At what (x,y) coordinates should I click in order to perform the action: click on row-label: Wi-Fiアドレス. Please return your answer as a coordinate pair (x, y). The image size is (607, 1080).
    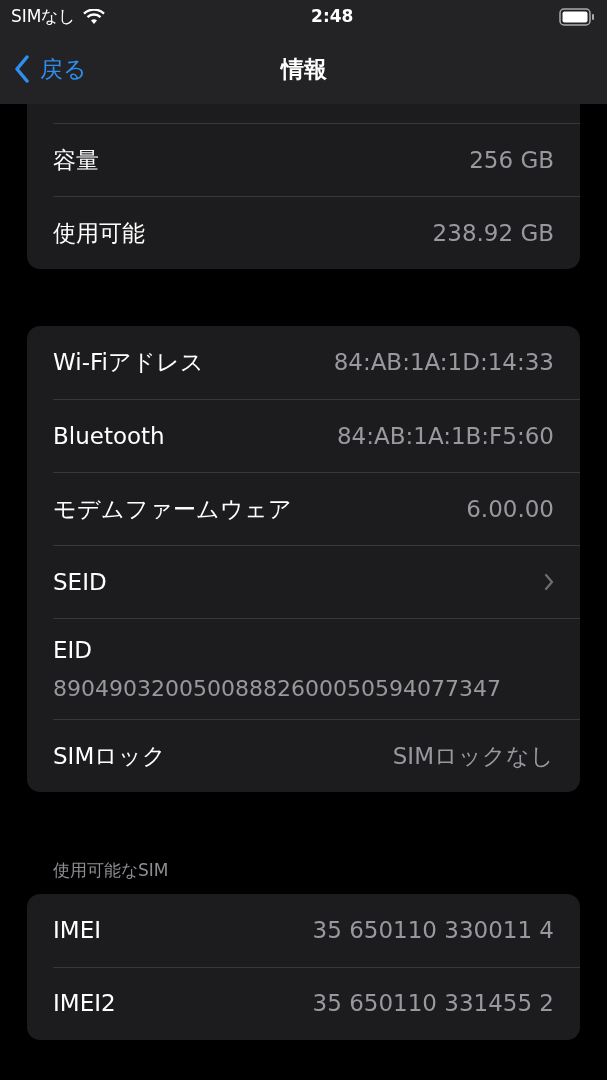
    Looking at the image, I should click on (128, 363).